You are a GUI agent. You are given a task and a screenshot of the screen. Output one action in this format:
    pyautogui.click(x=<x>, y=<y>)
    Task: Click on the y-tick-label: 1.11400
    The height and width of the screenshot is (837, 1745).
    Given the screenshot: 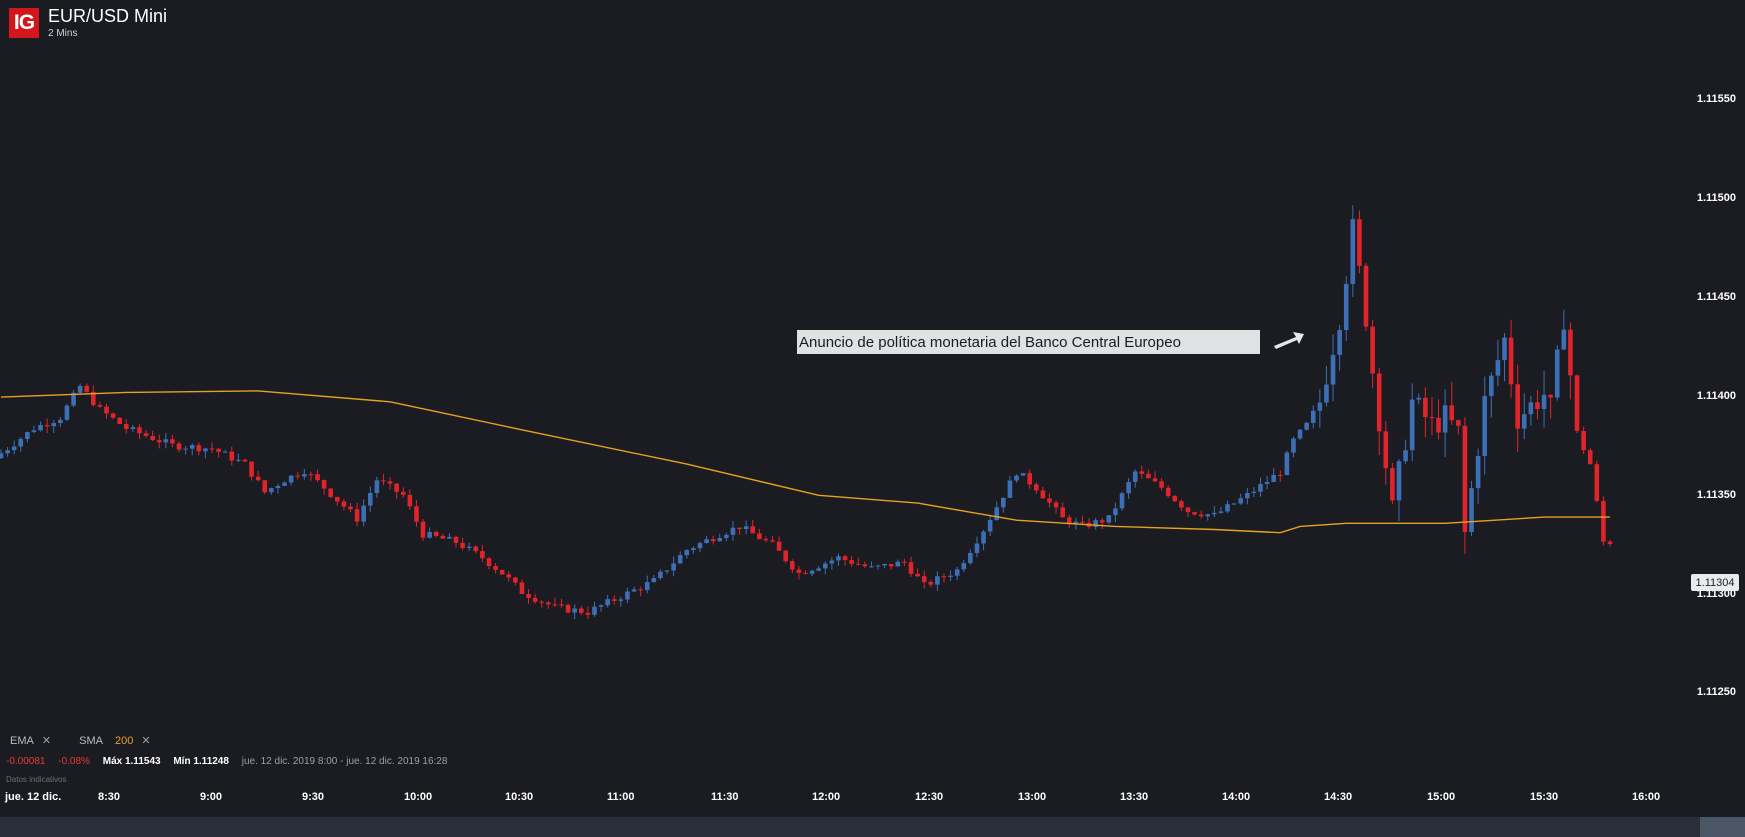 What is the action you would take?
    pyautogui.click(x=1716, y=396)
    